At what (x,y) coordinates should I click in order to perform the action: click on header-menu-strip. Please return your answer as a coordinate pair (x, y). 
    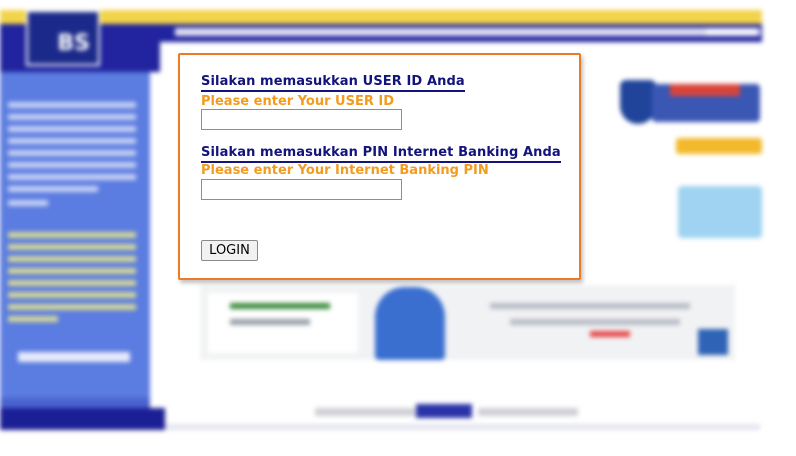
    Looking at the image, I should click on (467, 32).